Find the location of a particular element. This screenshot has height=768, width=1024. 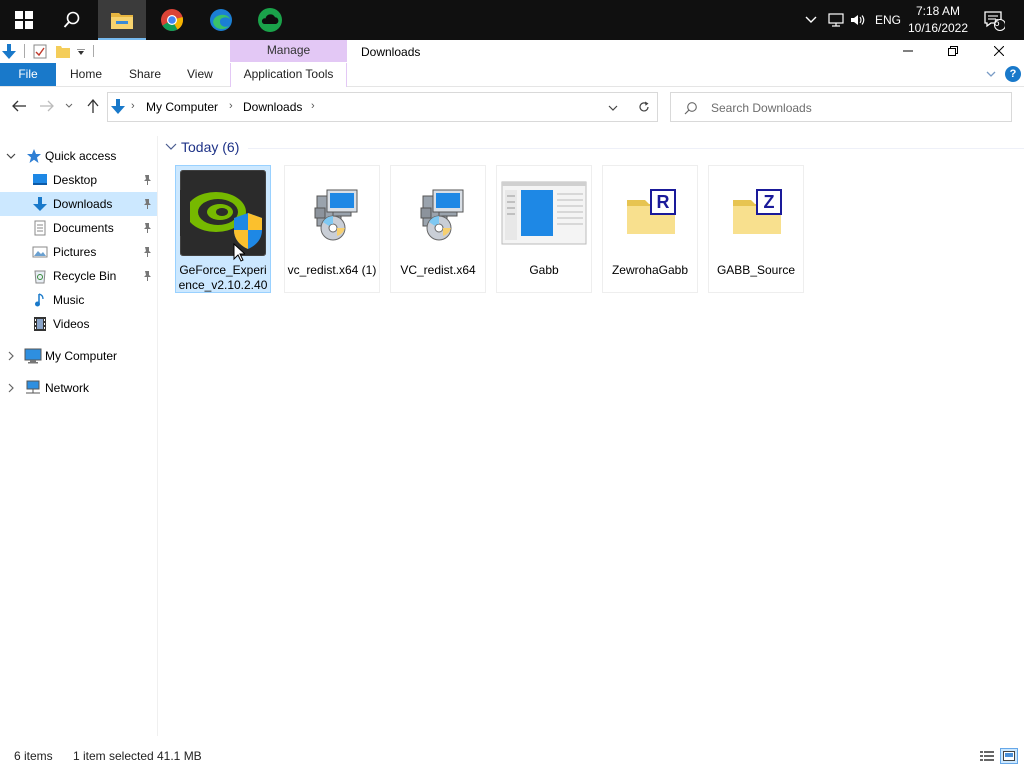

nav-label: Videos is located at coordinates (71, 324).